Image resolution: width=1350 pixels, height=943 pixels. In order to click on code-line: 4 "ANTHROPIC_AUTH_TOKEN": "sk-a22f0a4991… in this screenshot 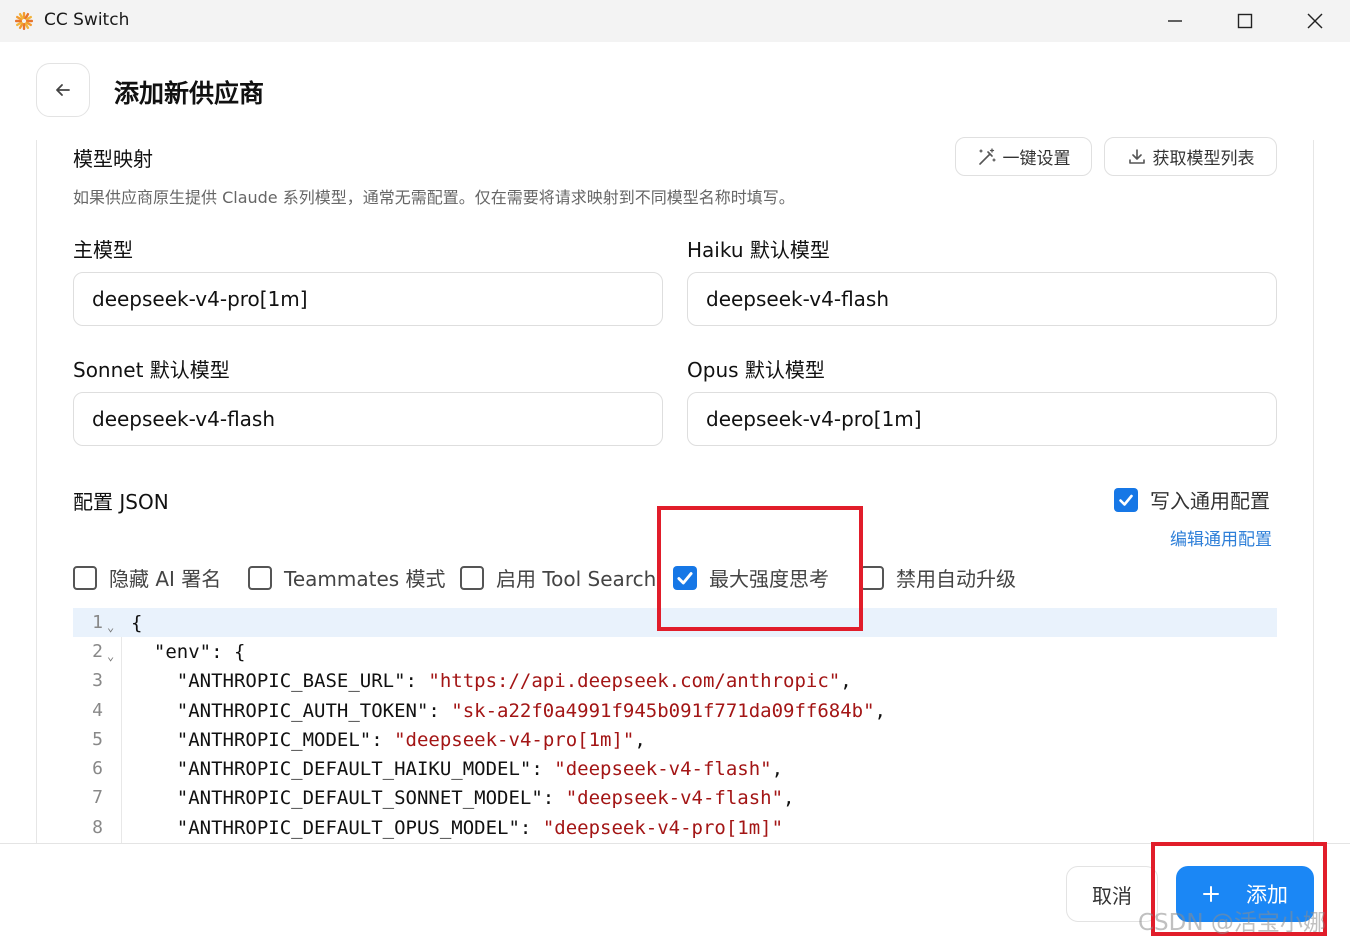, I will do `click(675, 710)`.